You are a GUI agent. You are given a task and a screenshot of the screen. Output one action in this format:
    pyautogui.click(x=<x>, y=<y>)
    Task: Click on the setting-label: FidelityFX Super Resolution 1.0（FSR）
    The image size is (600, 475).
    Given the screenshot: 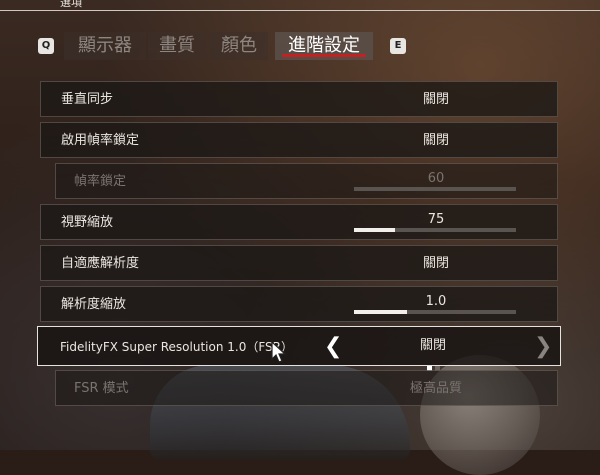 What is the action you would take?
    pyautogui.click(x=176, y=347)
    